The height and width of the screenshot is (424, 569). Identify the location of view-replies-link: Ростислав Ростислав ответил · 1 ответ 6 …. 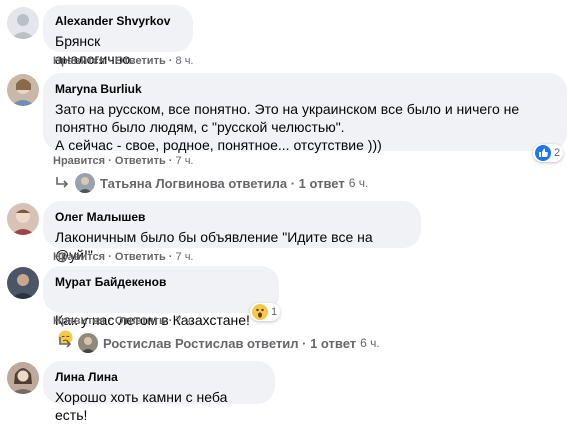
(219, 343).